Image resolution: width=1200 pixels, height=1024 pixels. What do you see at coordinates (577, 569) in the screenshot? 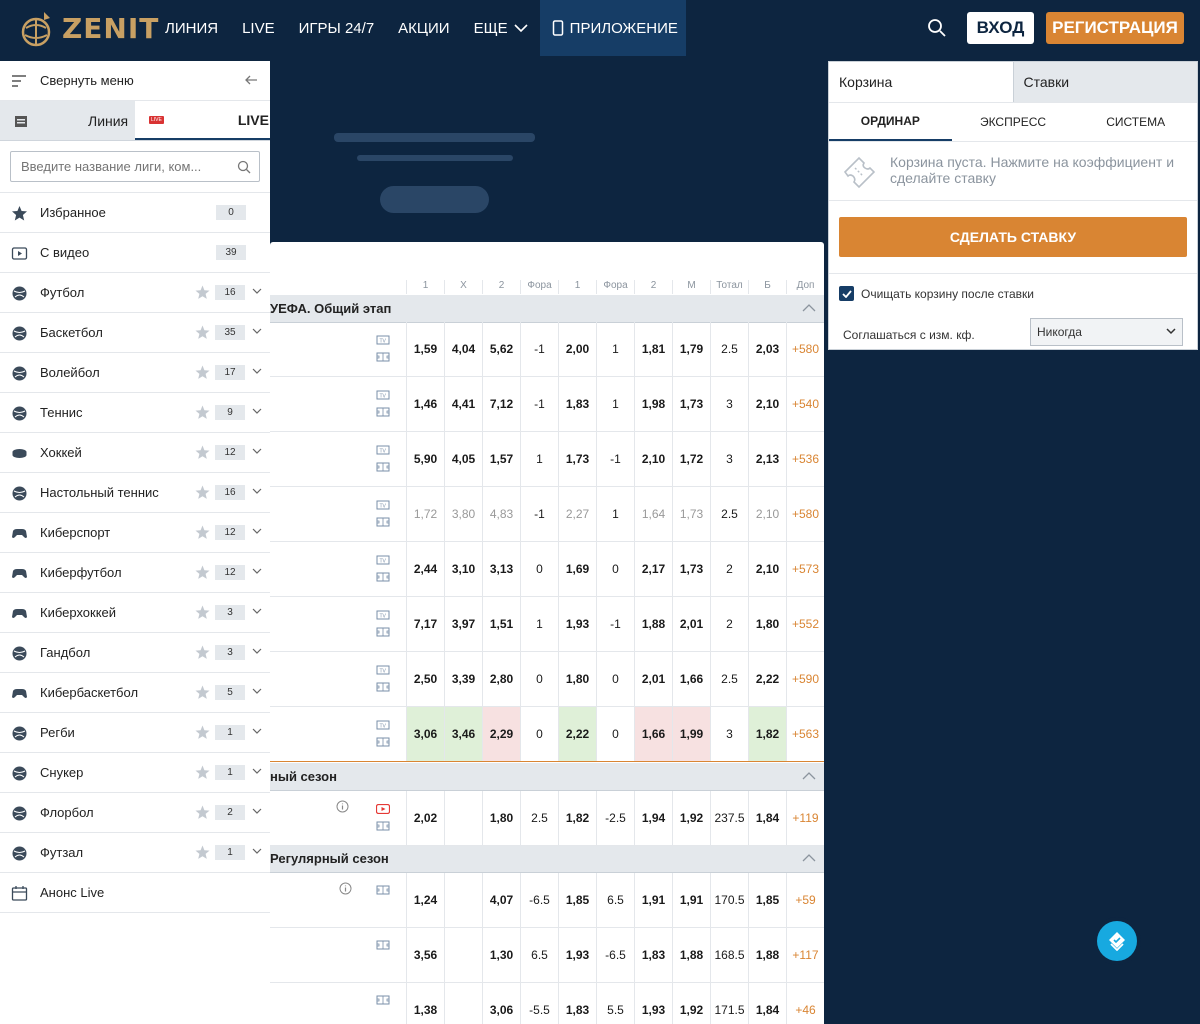
I see `odds-cell: 1,69` at bounding box center [577, 569].